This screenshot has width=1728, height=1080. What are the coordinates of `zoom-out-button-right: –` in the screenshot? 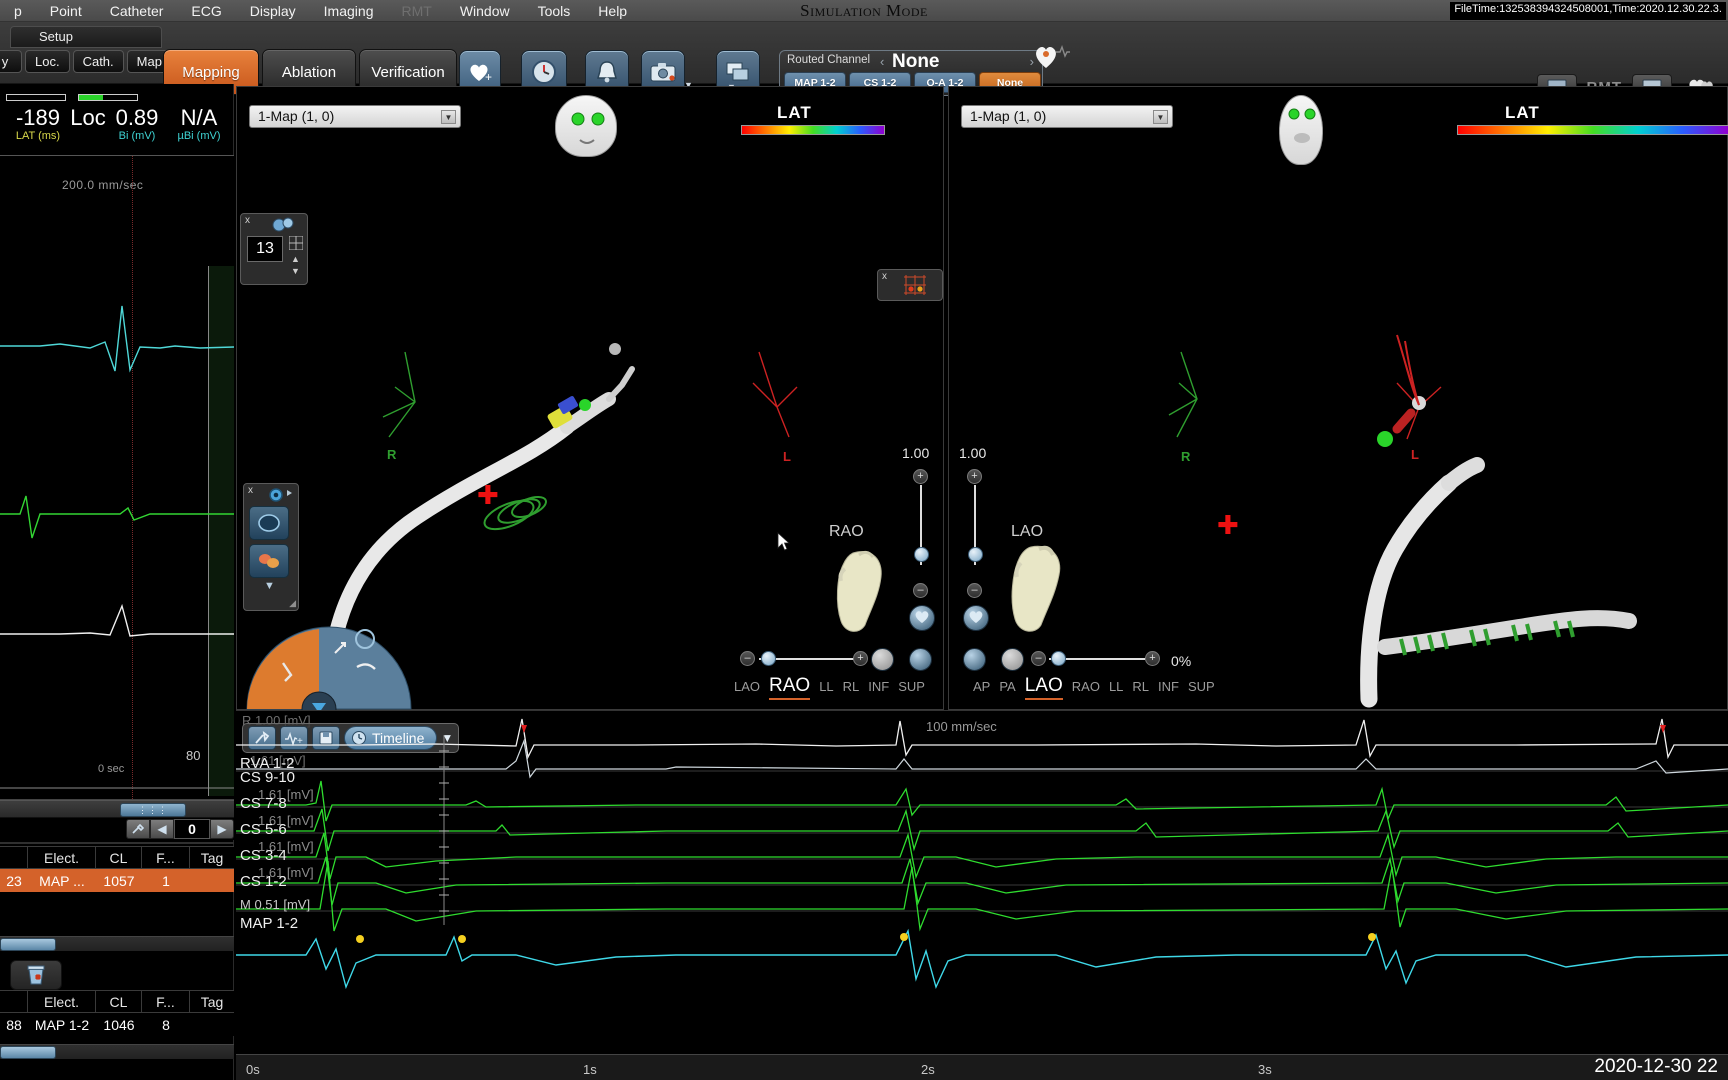 It's located at (974, 590).